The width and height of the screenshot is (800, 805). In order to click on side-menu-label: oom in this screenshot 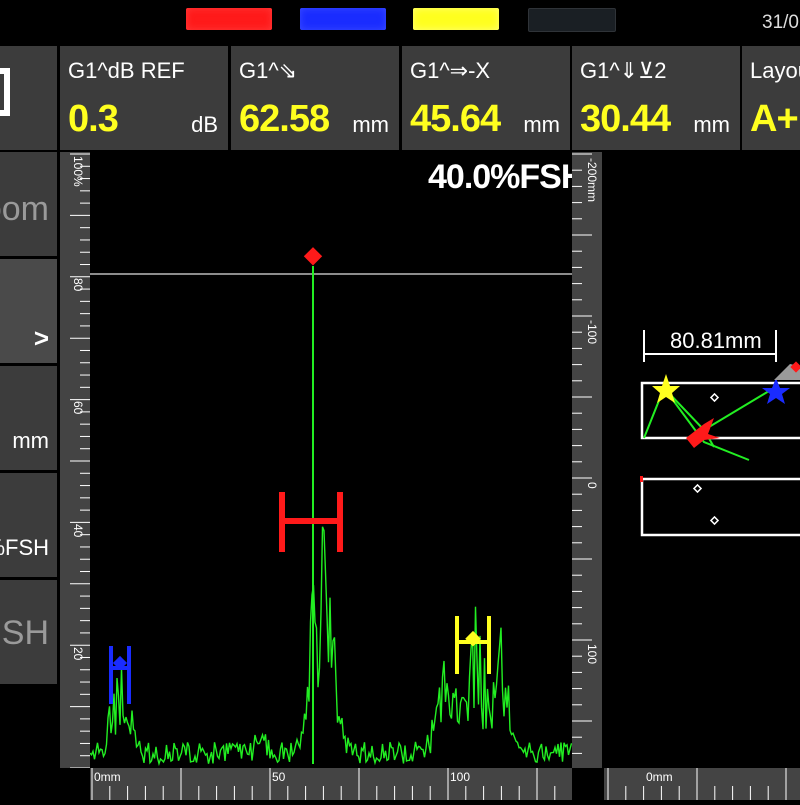, I will do `click(24, 209)`.